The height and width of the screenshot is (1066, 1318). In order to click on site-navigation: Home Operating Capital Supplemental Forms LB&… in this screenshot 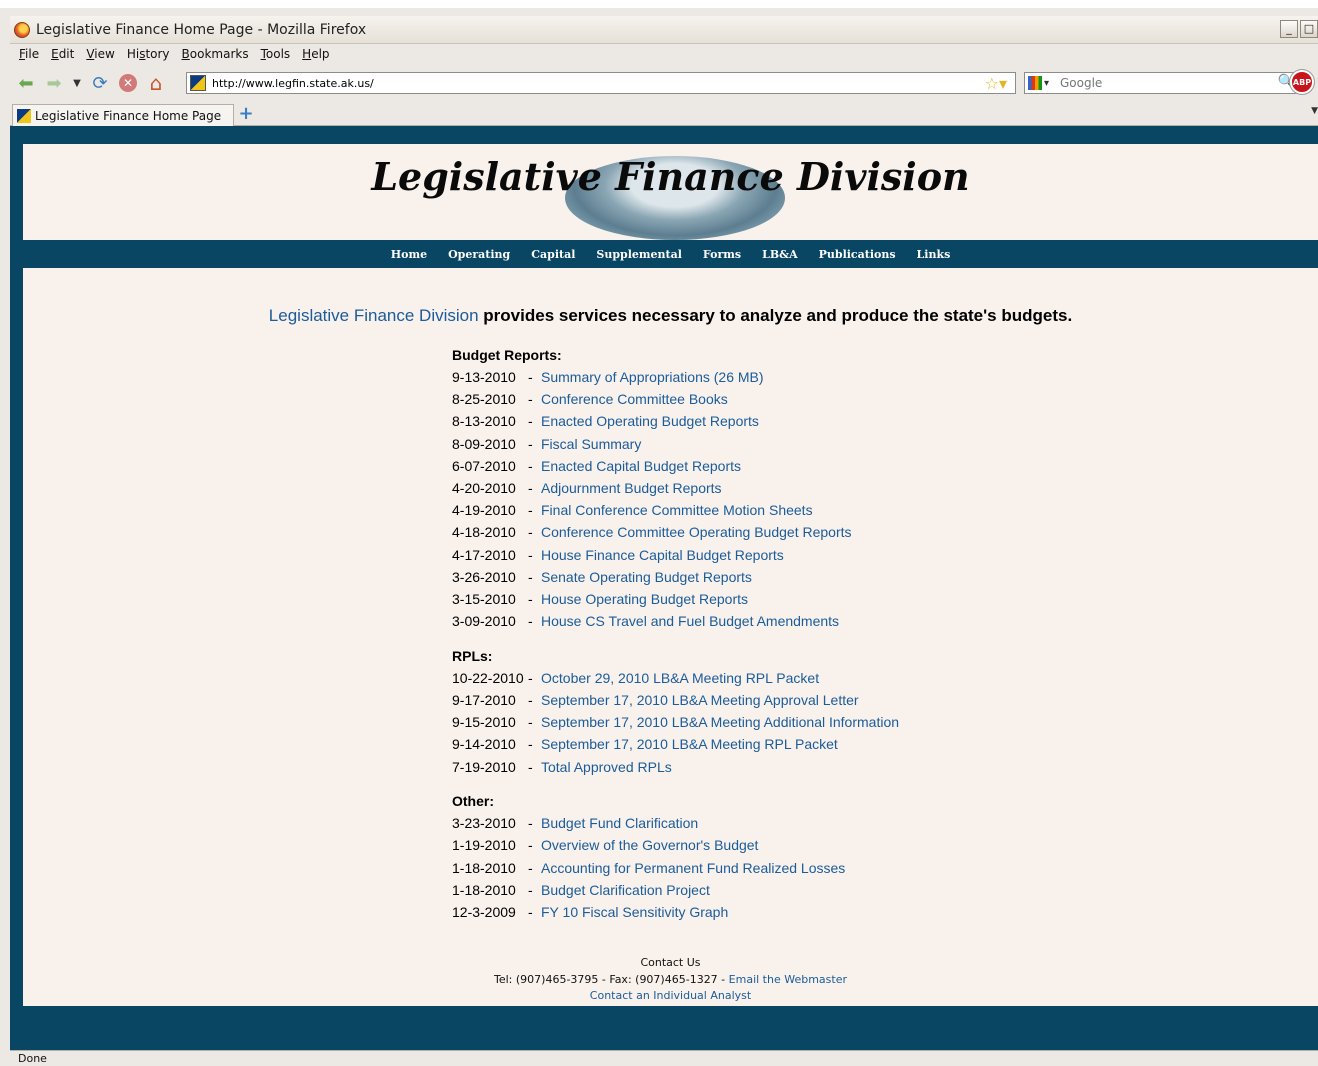, I will do `click(670, 254)`.